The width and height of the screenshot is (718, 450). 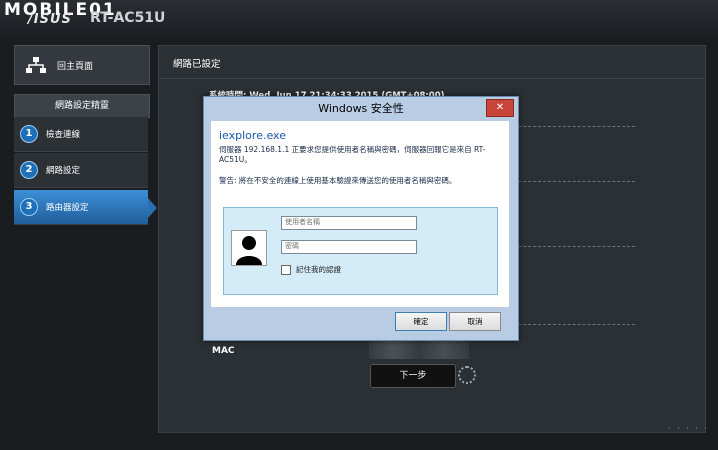 What do you see at coordinates (63, 135) in the screenshot?
I see `step-label: 檢查連線` at bounding box center [63, 135].